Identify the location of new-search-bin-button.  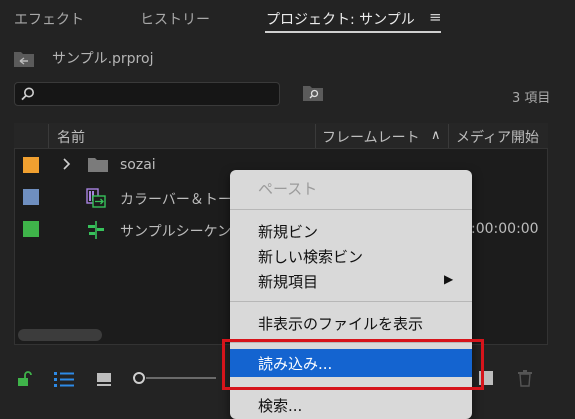
(313, 93).